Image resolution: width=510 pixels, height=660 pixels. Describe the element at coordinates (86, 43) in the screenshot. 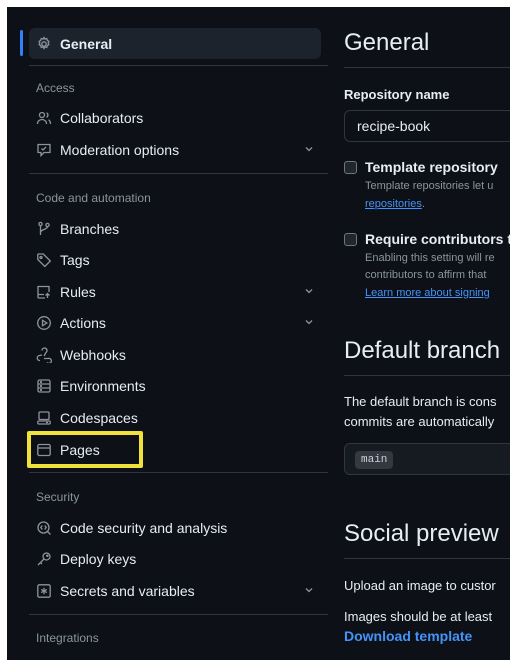

I see `sidebar-item-label: General` at that location.